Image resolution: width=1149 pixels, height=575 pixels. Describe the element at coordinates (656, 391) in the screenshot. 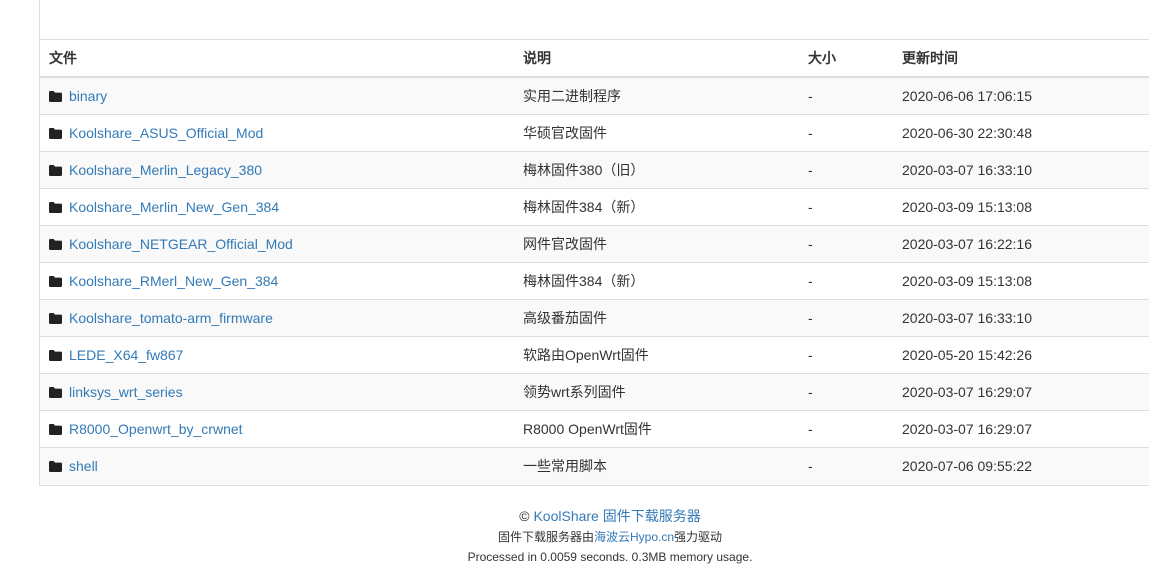

I see `cell-description: 领势wrt系列固件` at that location.